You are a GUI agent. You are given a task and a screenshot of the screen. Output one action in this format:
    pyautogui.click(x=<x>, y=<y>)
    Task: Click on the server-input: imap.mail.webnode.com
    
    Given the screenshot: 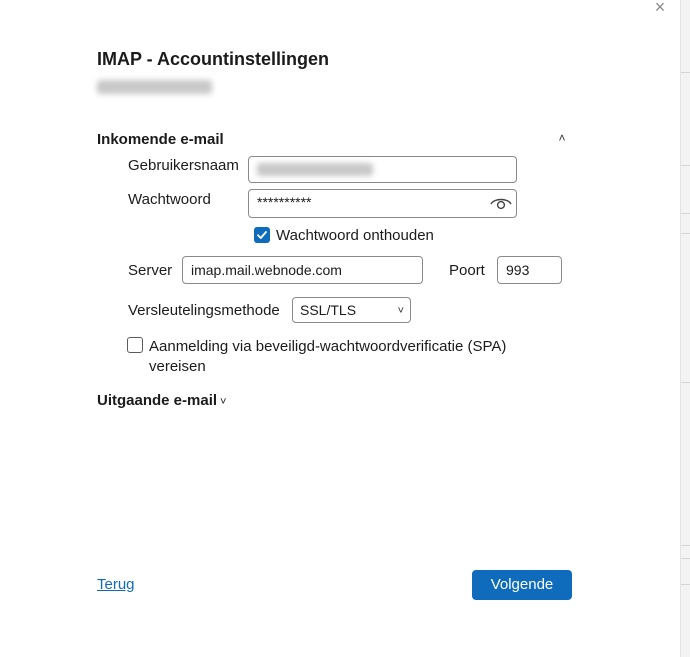 What is the action you would take?
    pyautogui.click(x=302, y=270)
    